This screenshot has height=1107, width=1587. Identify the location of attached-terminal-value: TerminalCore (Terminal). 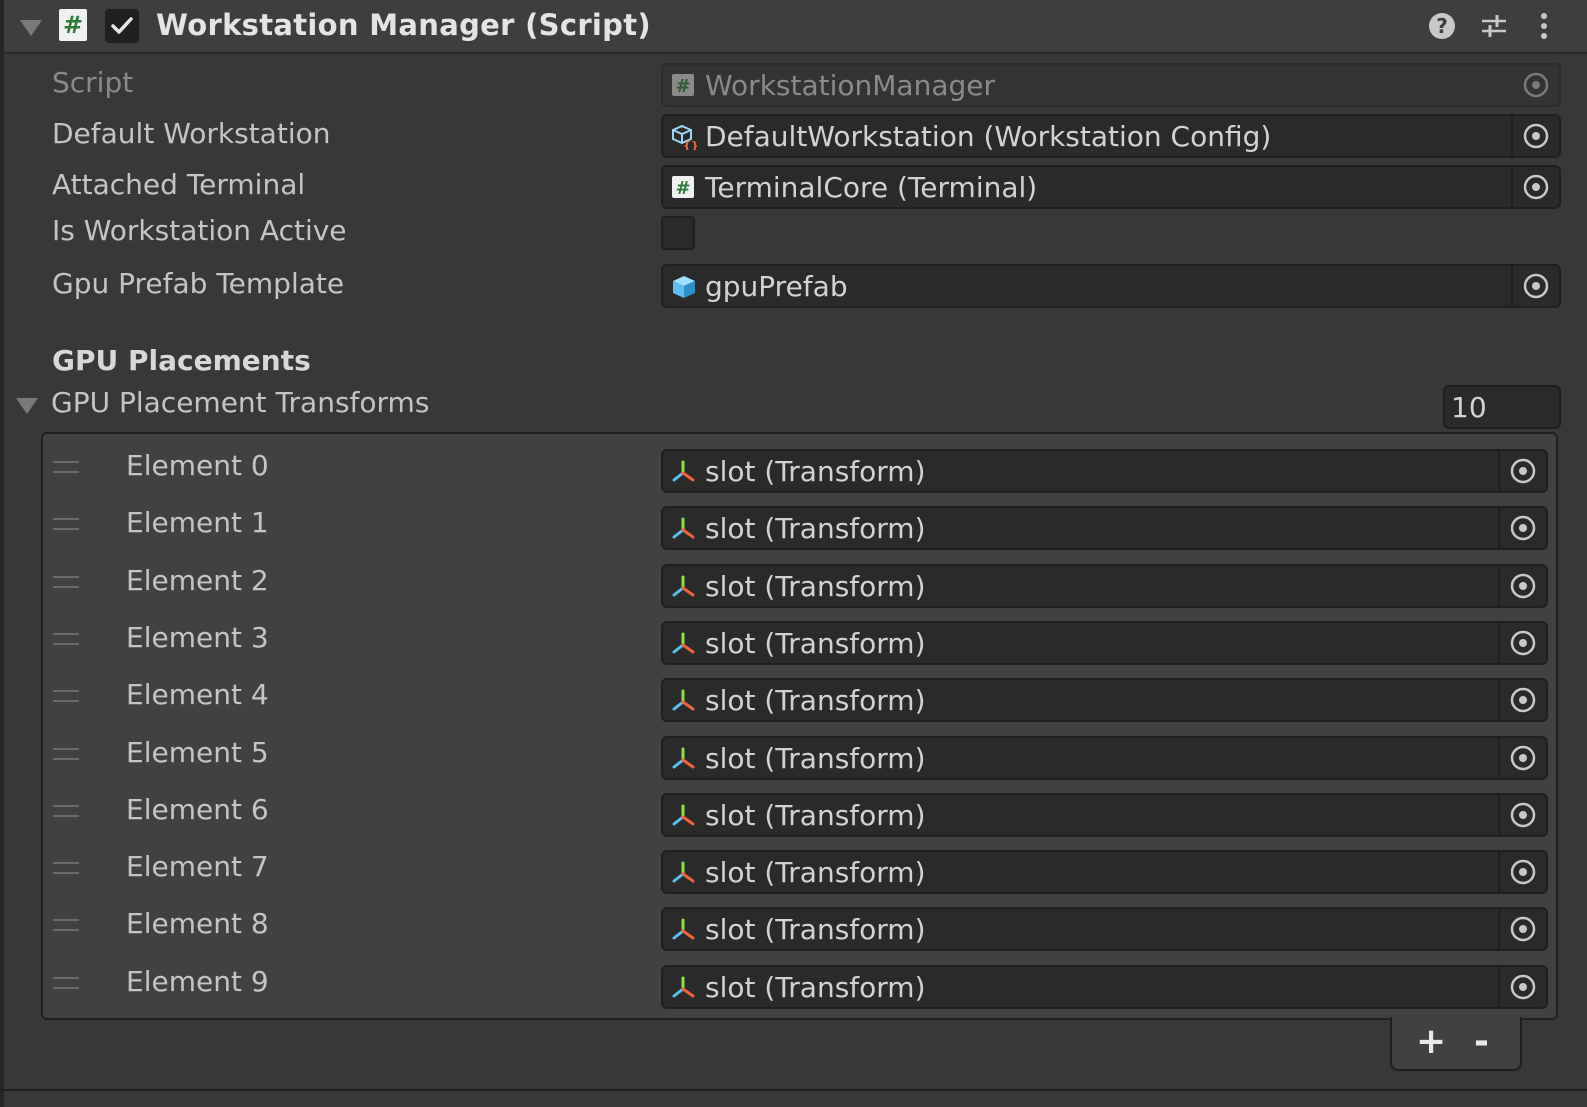
(871, 187).